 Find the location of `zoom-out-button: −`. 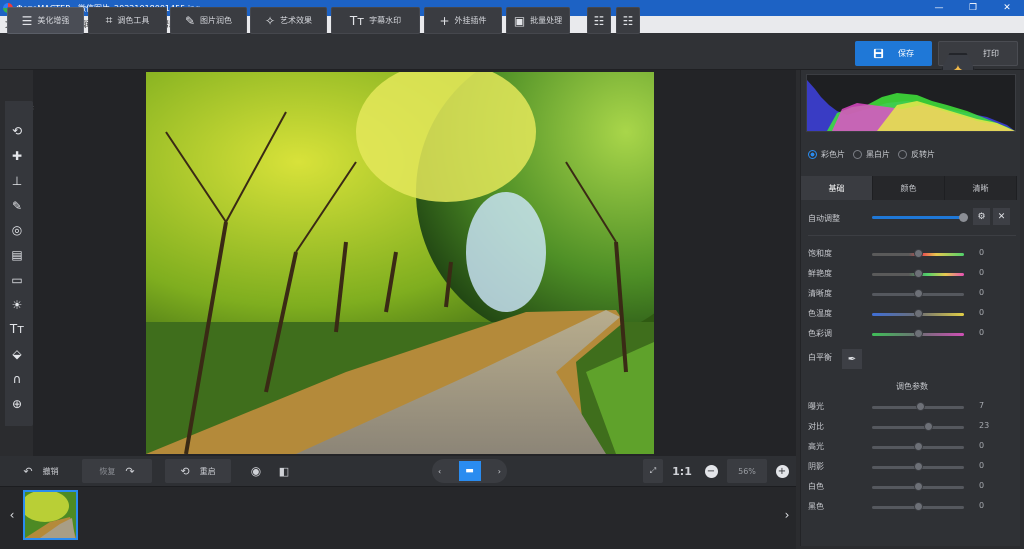

zoom-out-button: − is located at coordinates (711, 471).